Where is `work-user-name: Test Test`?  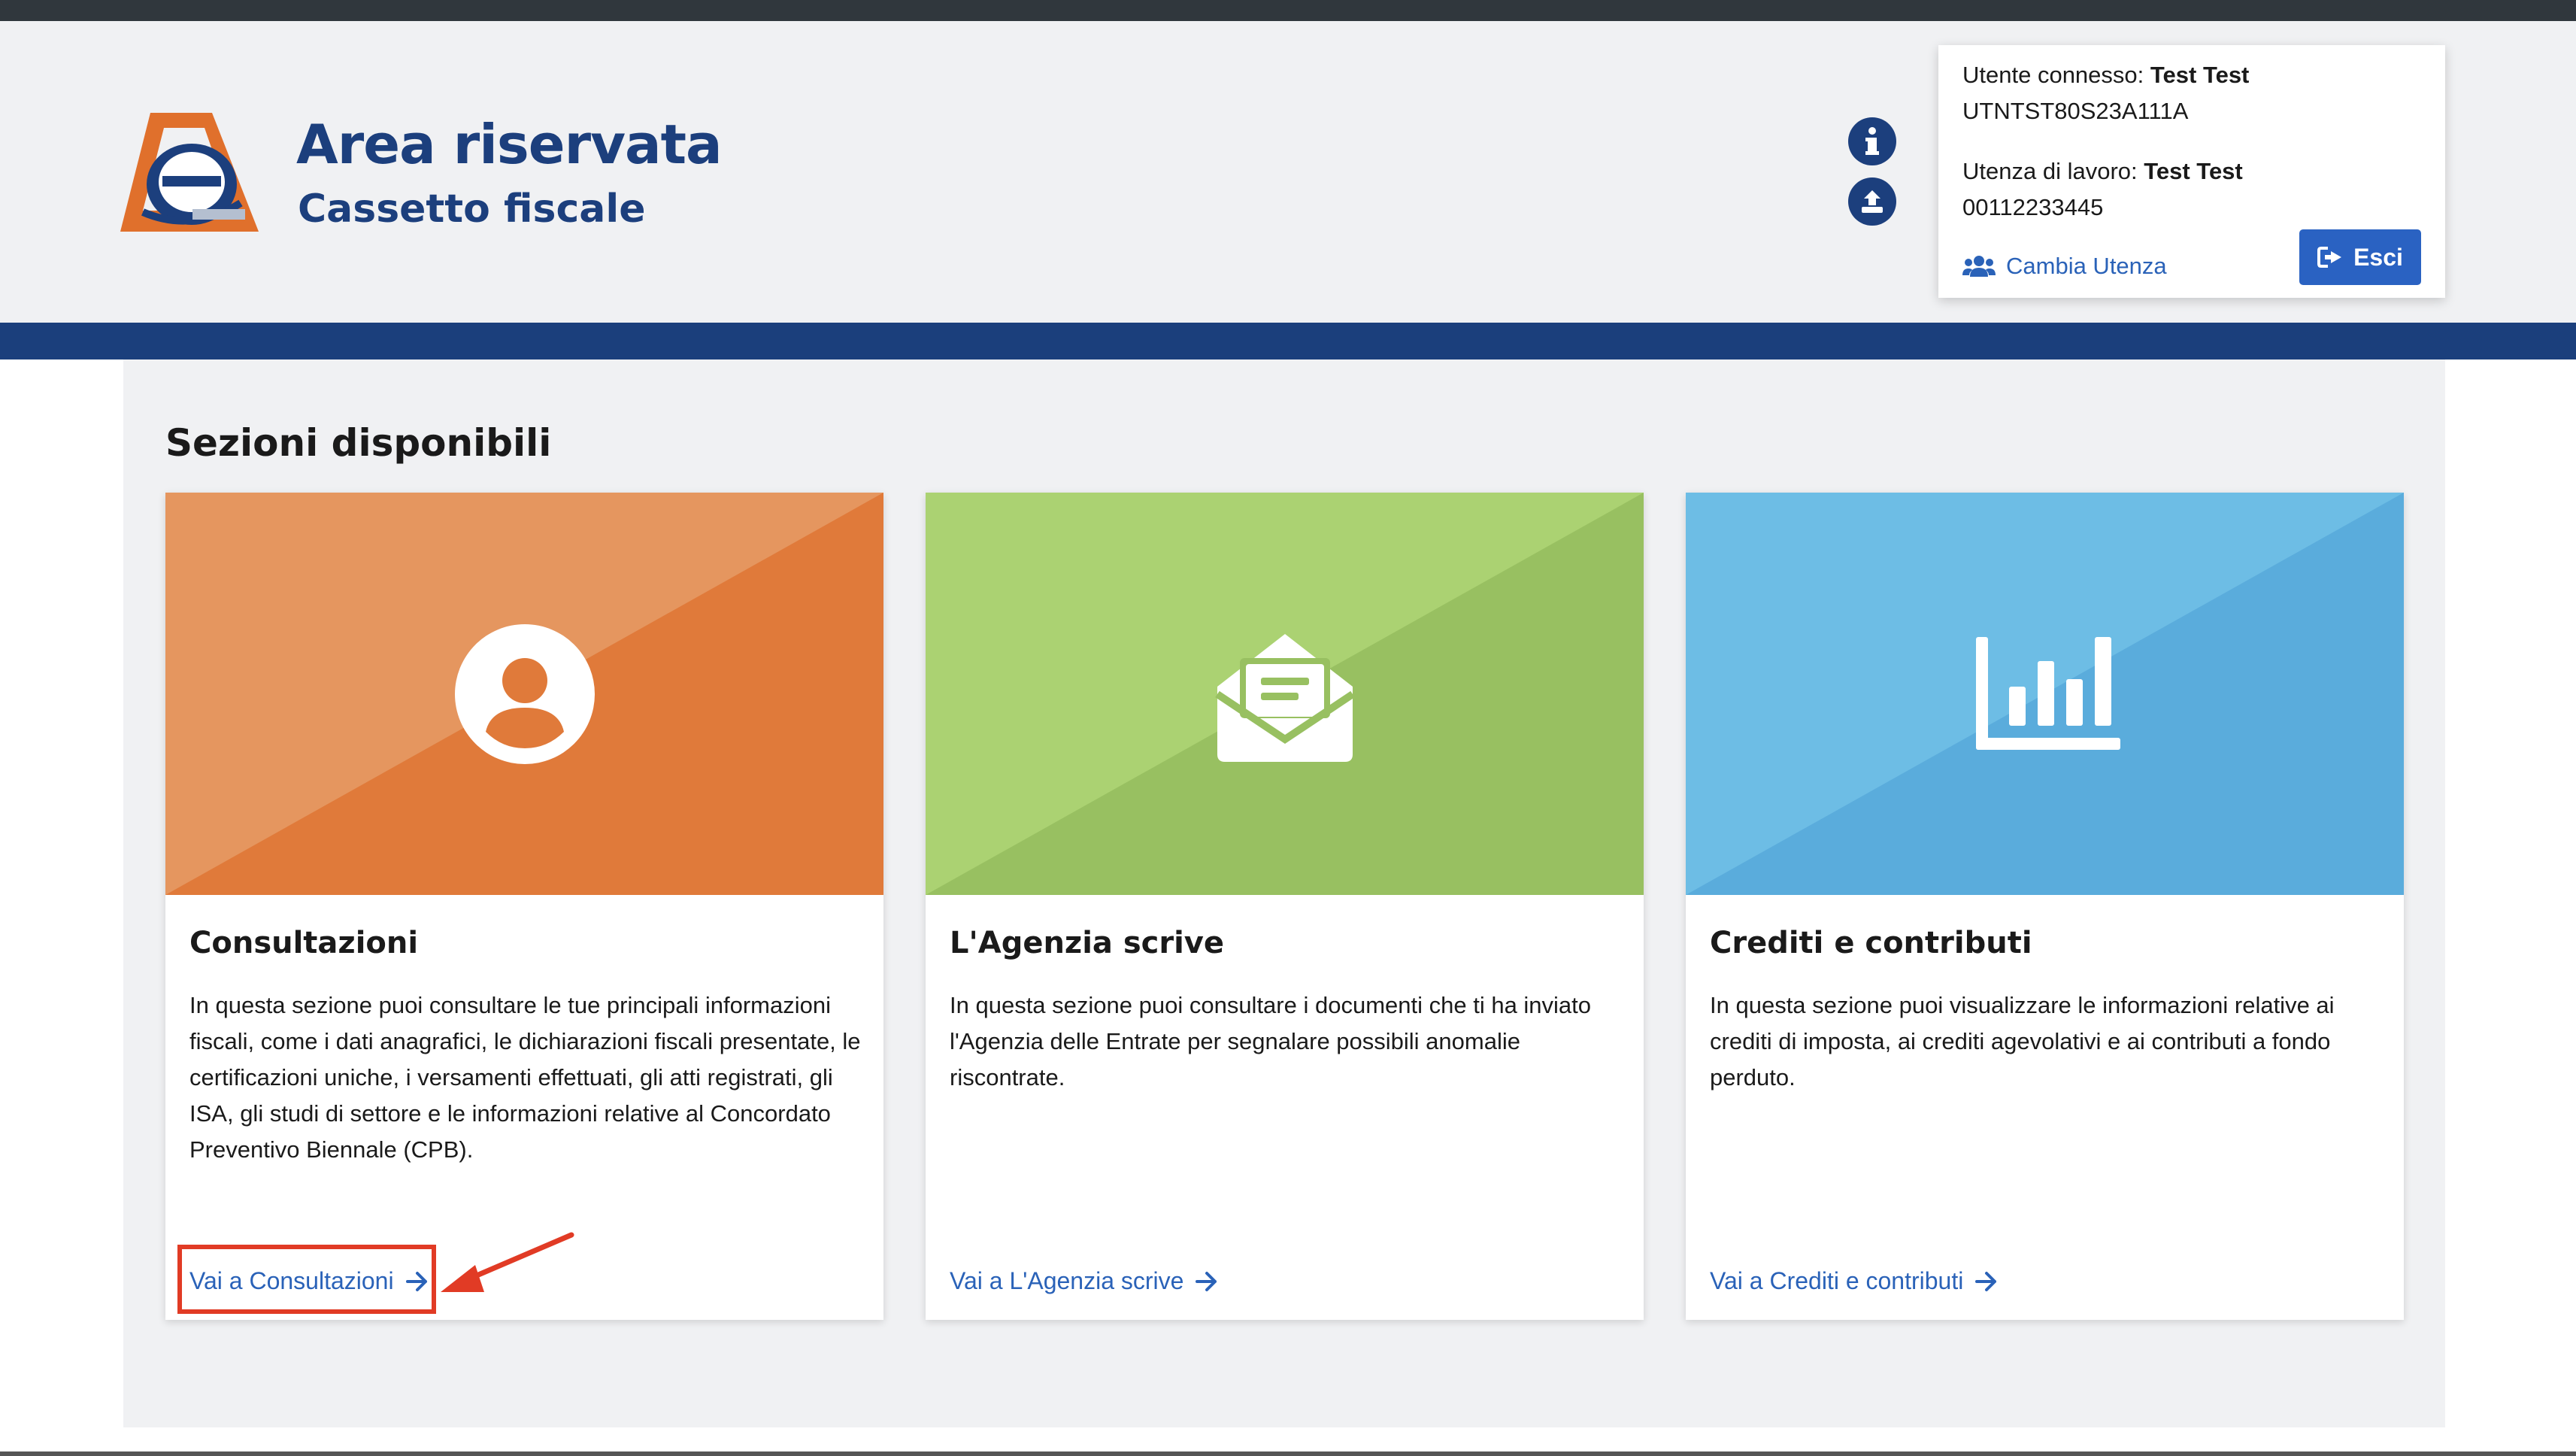
work-user-name: Test Test is located at coordinates (2193, 171).